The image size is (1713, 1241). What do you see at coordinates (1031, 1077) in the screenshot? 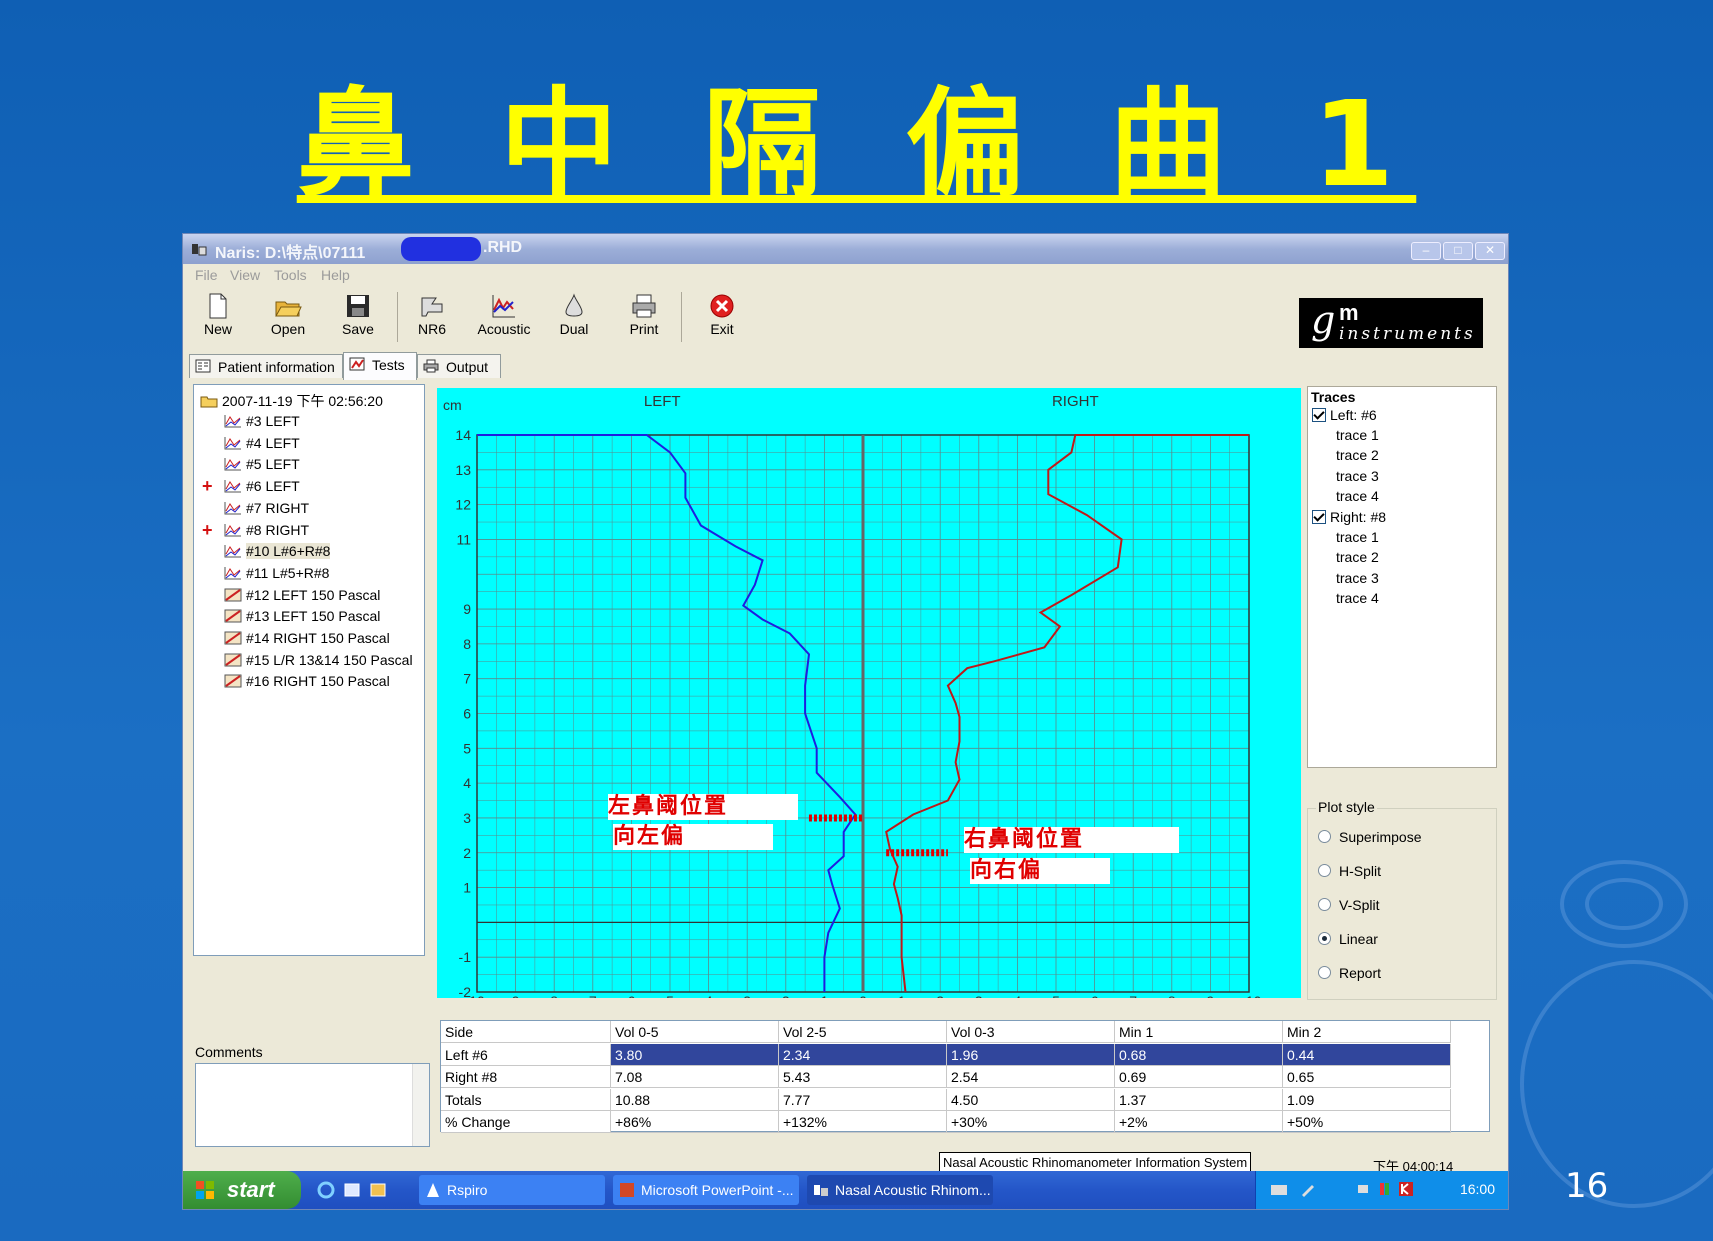
I see `table-cell: 2.54` at bounding box center [1031, 1077].